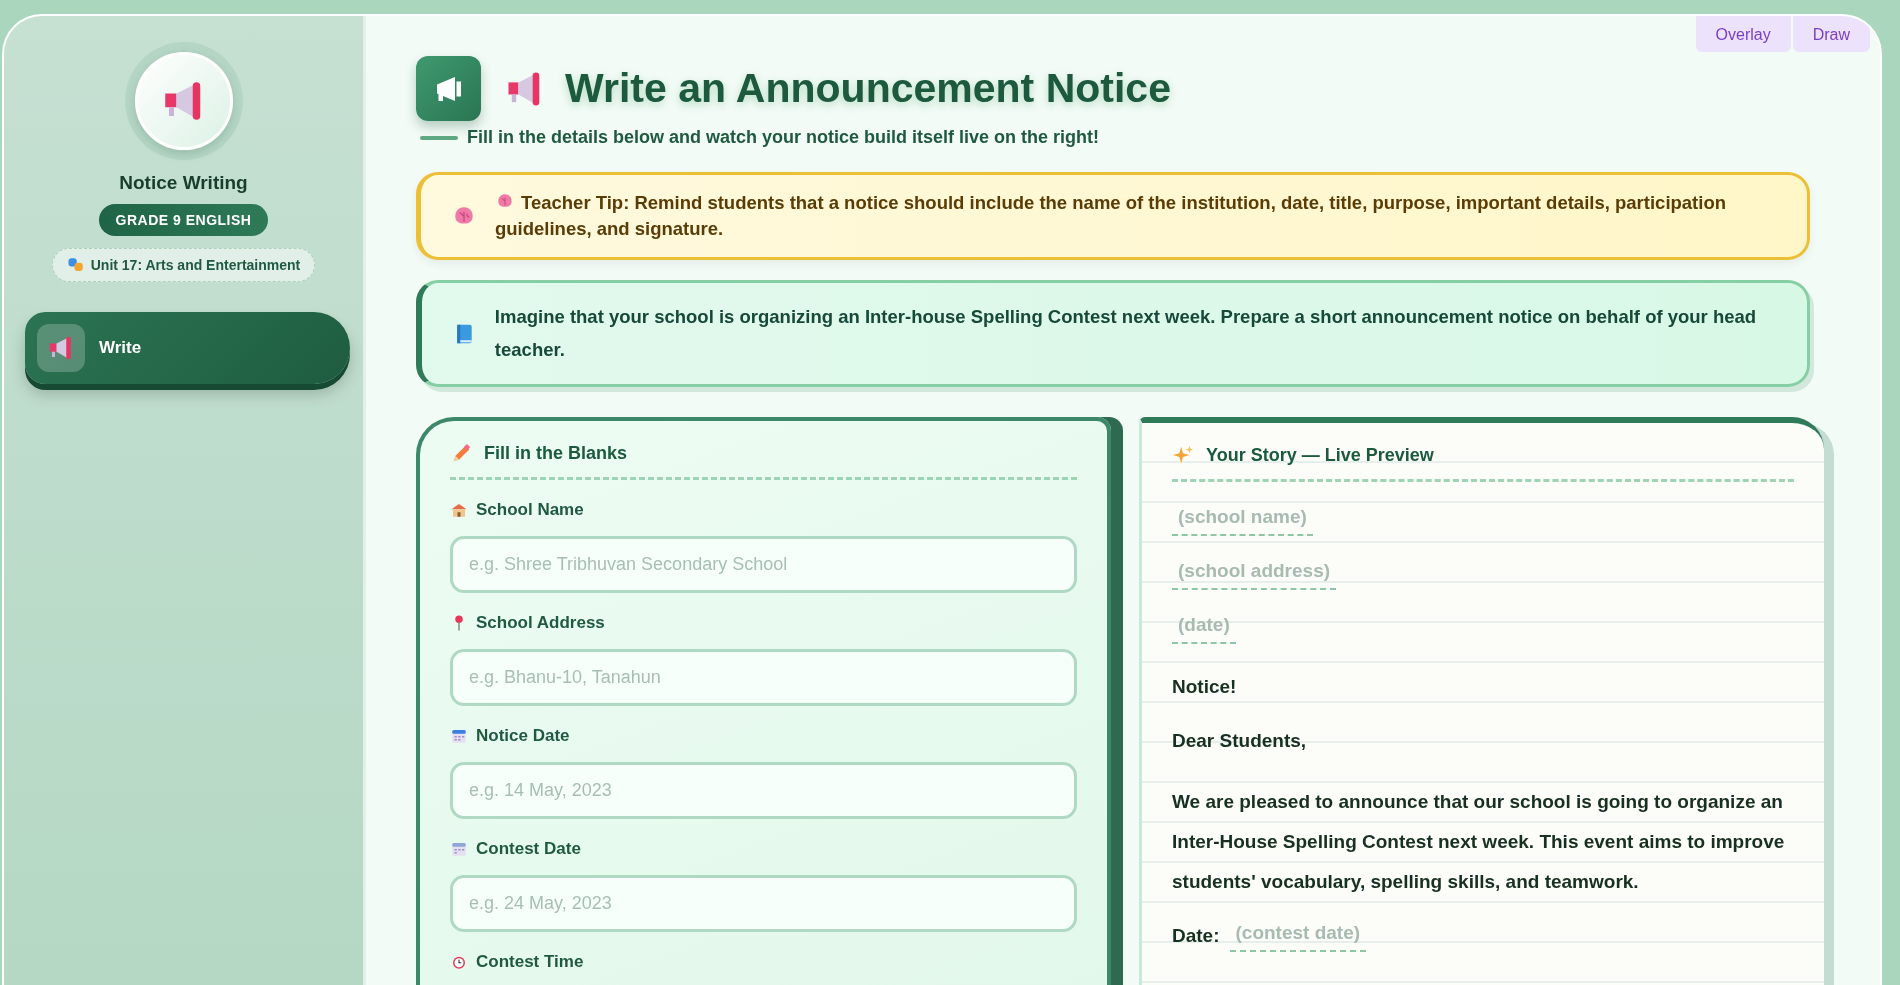  I want to click on field-label: School Address, so click(540, 622).